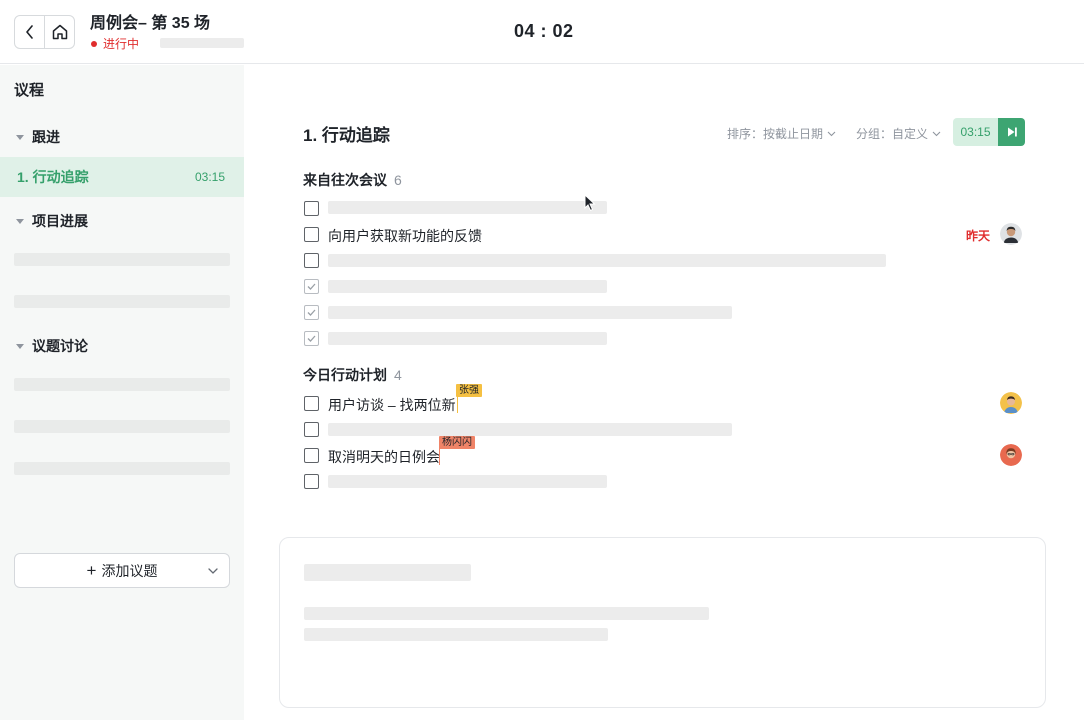 The image size is (1084, 720). What do you see at coordinates (94, 43) in the screenshot?
I see `live-dot-icon` at bounding box center [94, 43].